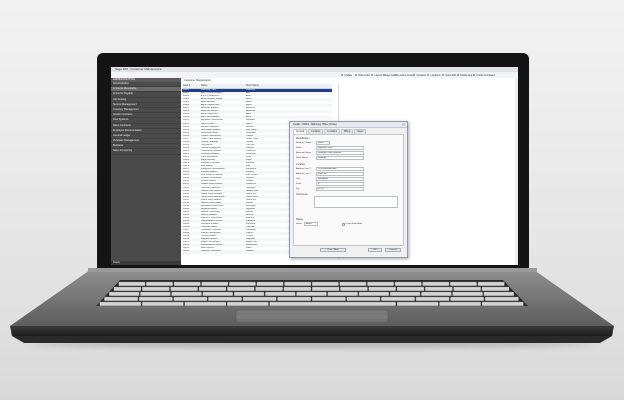  What do you see at coordinates (340, 148) in the screenshot?
I see `field-input: Mahoney Office` at bounding box center [340, 148].